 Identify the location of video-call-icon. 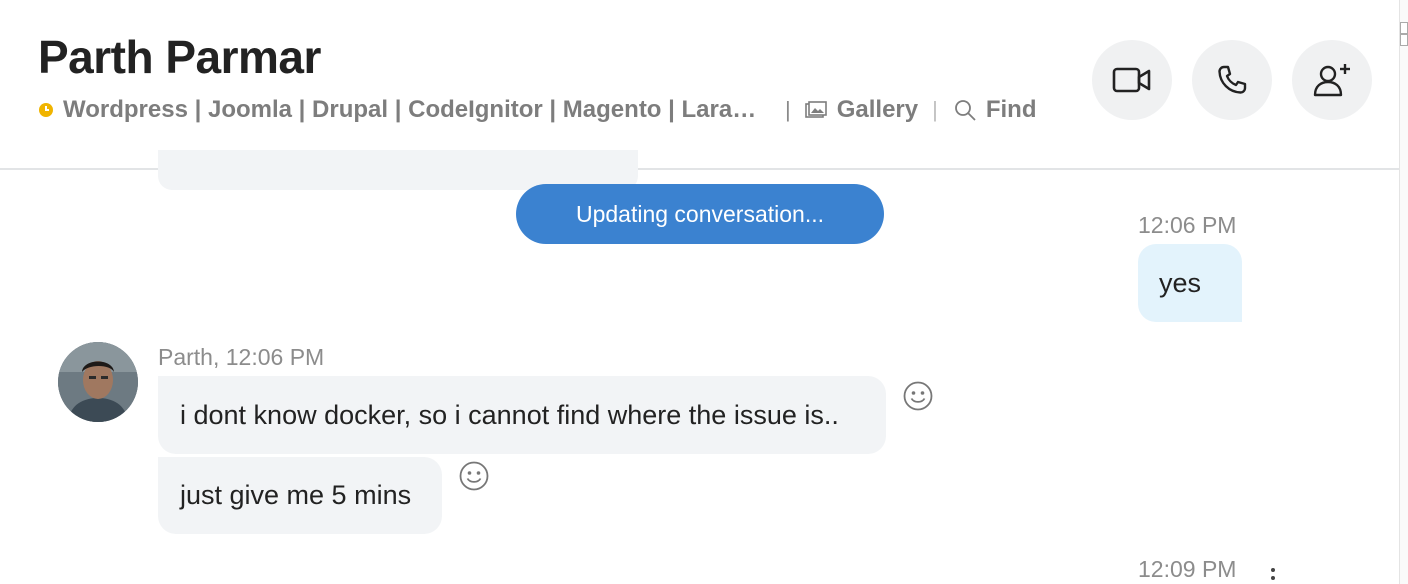
(1131, 80).